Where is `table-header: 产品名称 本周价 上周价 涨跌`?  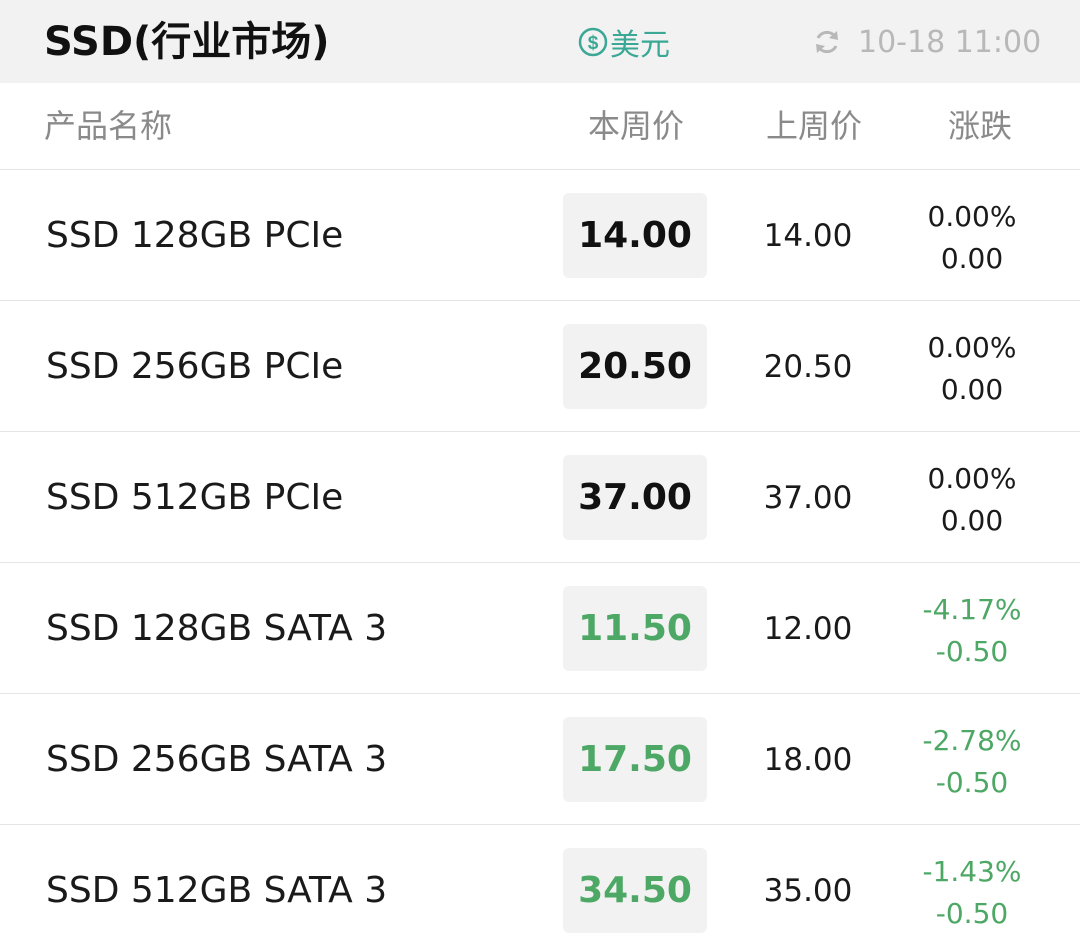 table-header: 产品名称 本周价 上周价 涨跌 is located at coordinates (540, 126).